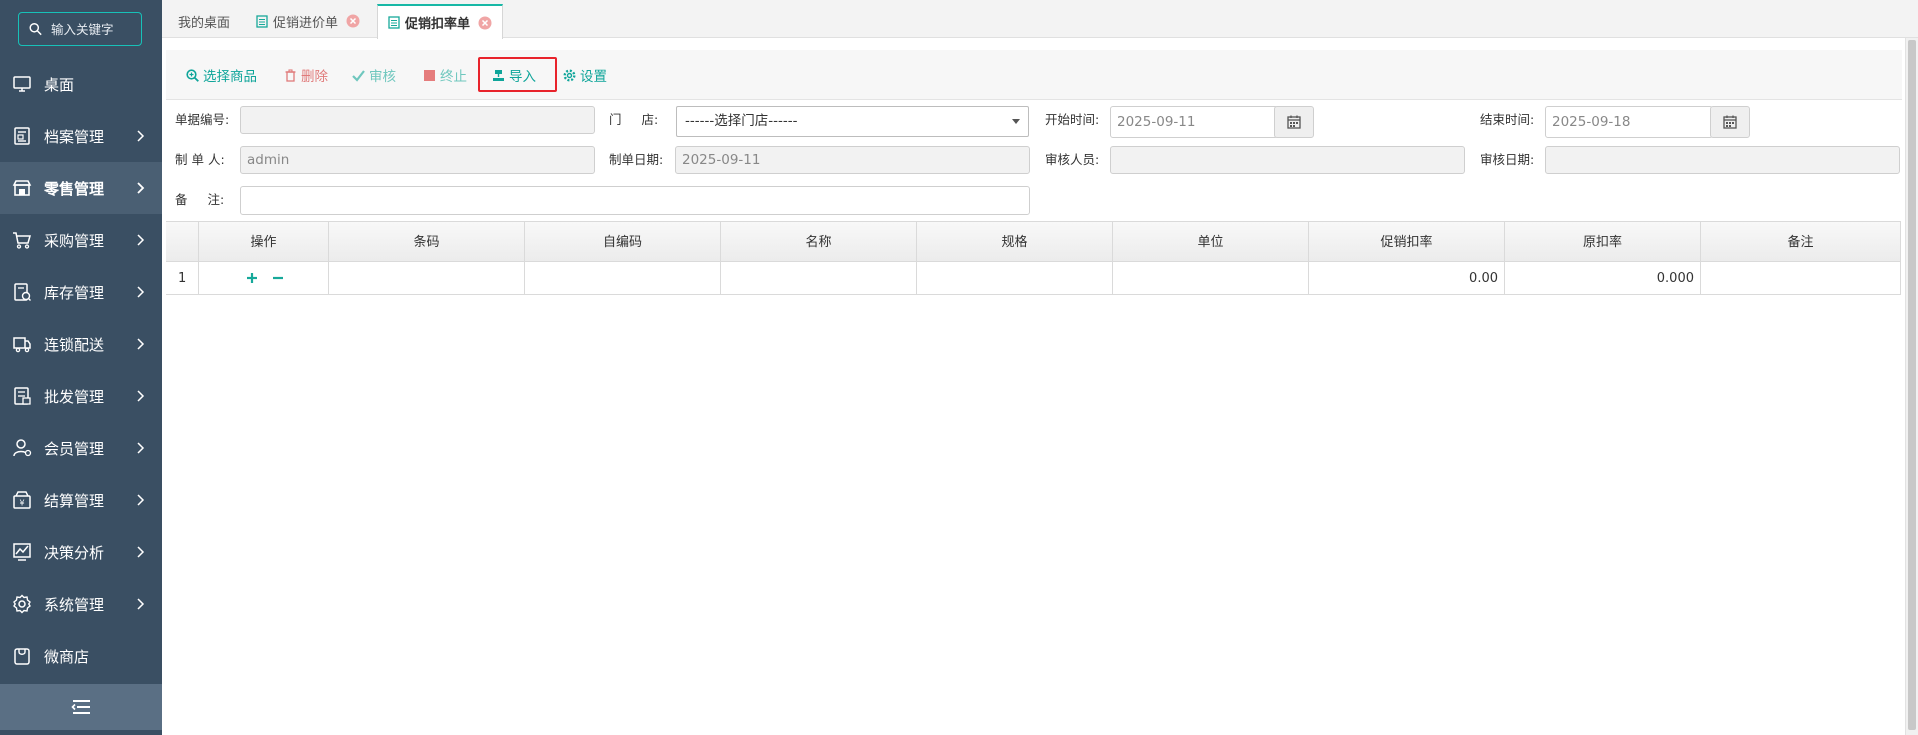  What do you see at coordinates (81, 292) in the screenshot?
I see `sidebar-item-inventory: 库存管理` at bounding box center [81, 292].